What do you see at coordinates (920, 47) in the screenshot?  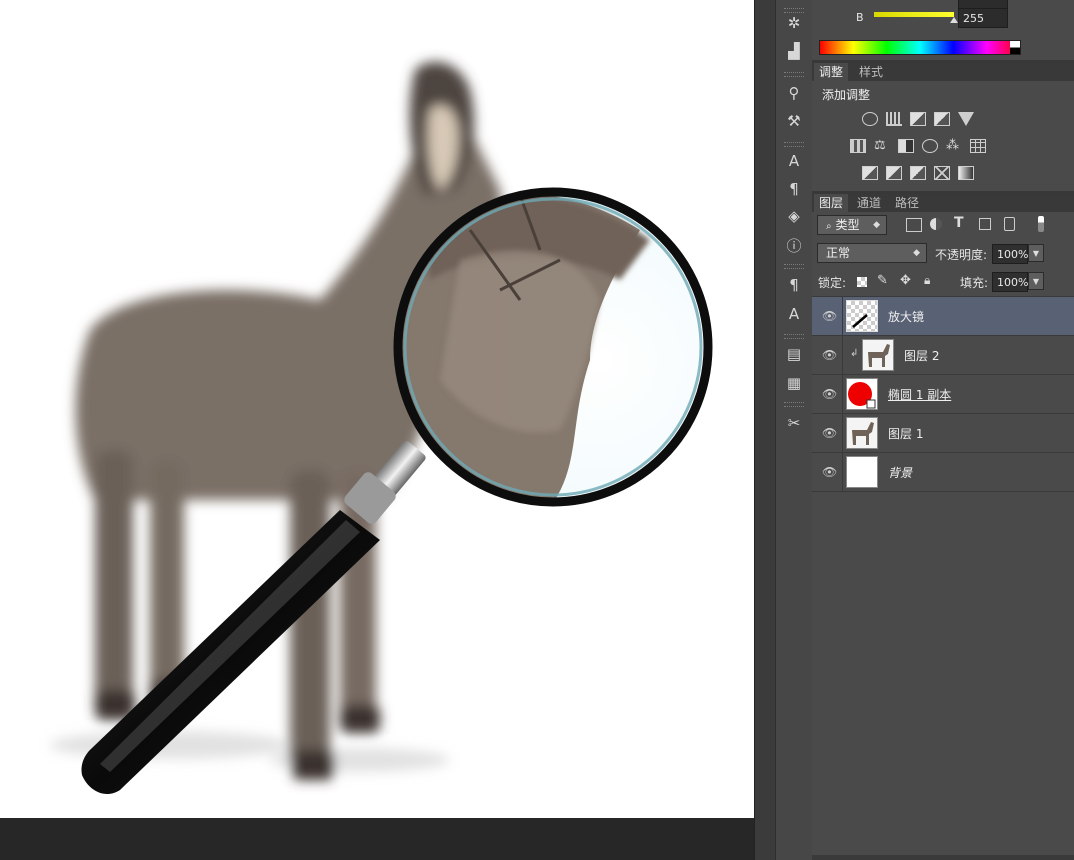 I see `color-spectrum-bar` at bounding box center [920, 47].